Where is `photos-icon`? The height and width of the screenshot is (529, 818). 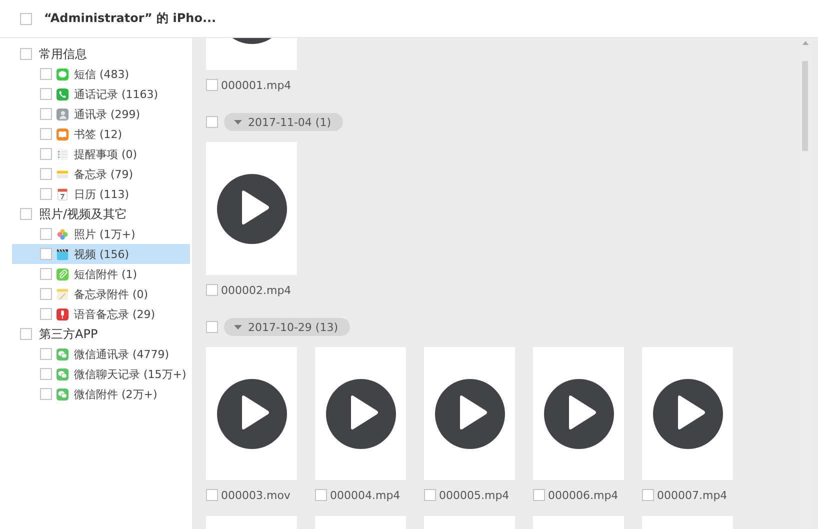 photos-icon is located at coordinates (62, 234).